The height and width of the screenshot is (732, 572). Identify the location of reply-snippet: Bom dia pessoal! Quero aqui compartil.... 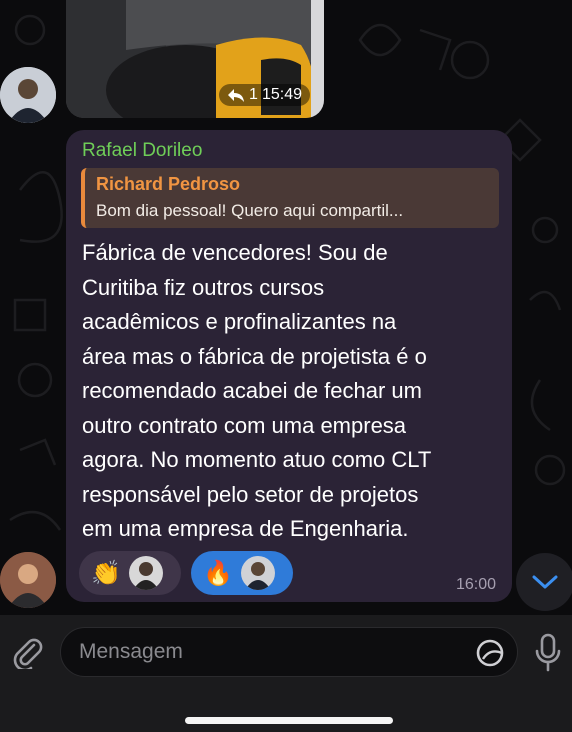
(250, 210).